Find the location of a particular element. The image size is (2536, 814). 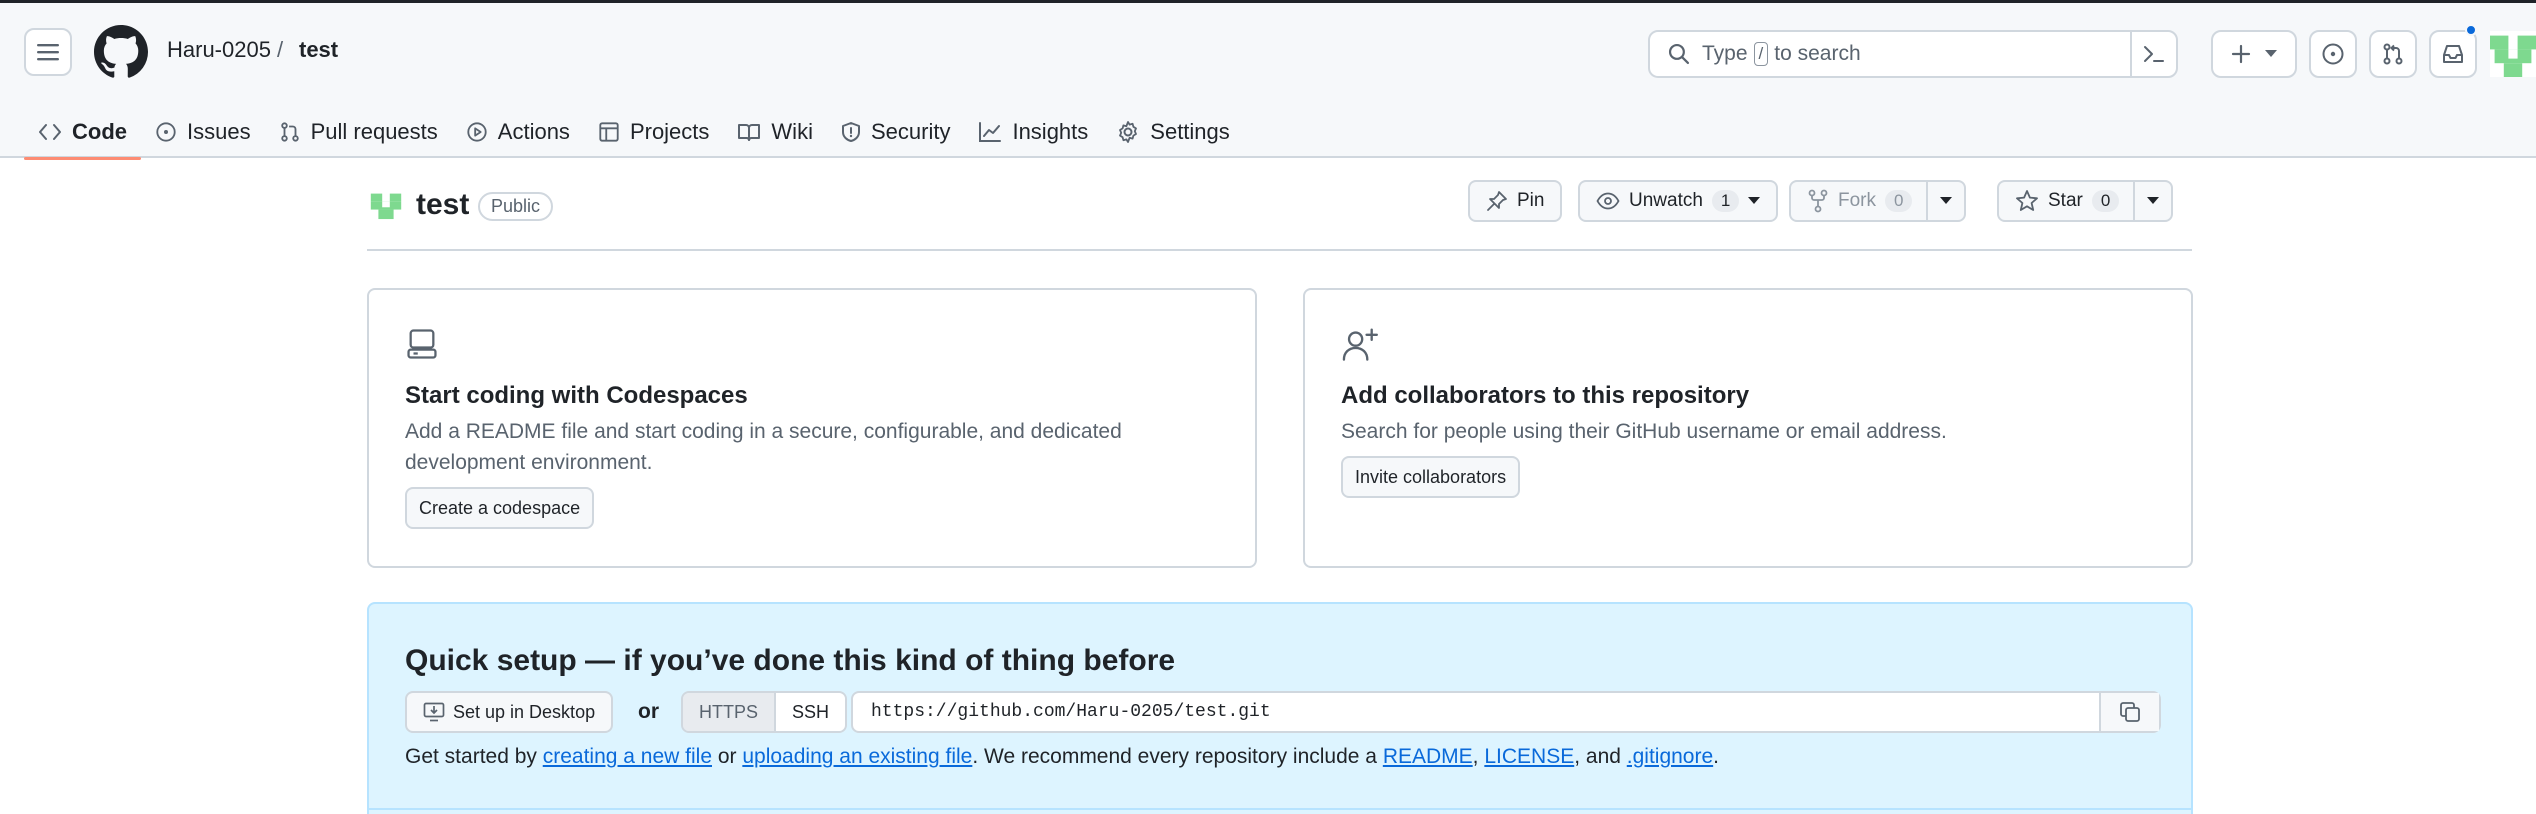

create-new-file-link: creating a new file is located at coordinates (627, 756).